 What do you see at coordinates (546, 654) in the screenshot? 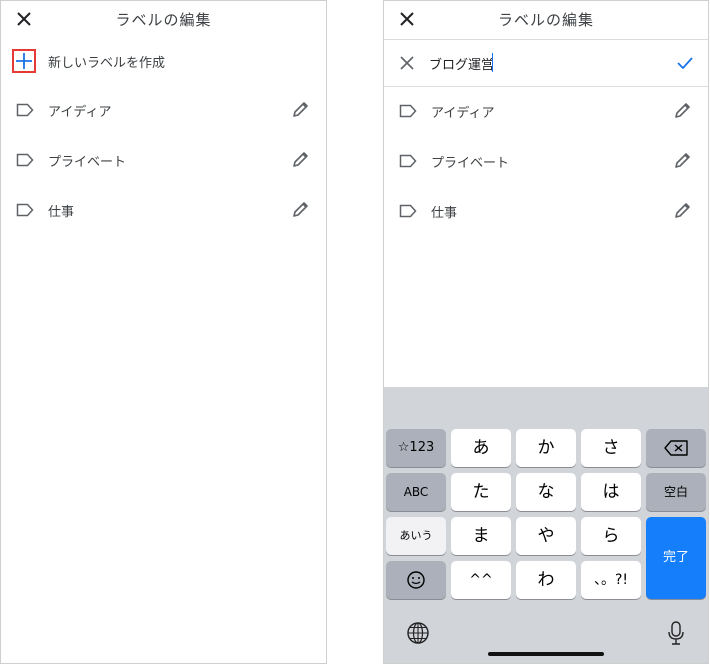
I see `home-indicator` at bounding box center [546, 654].